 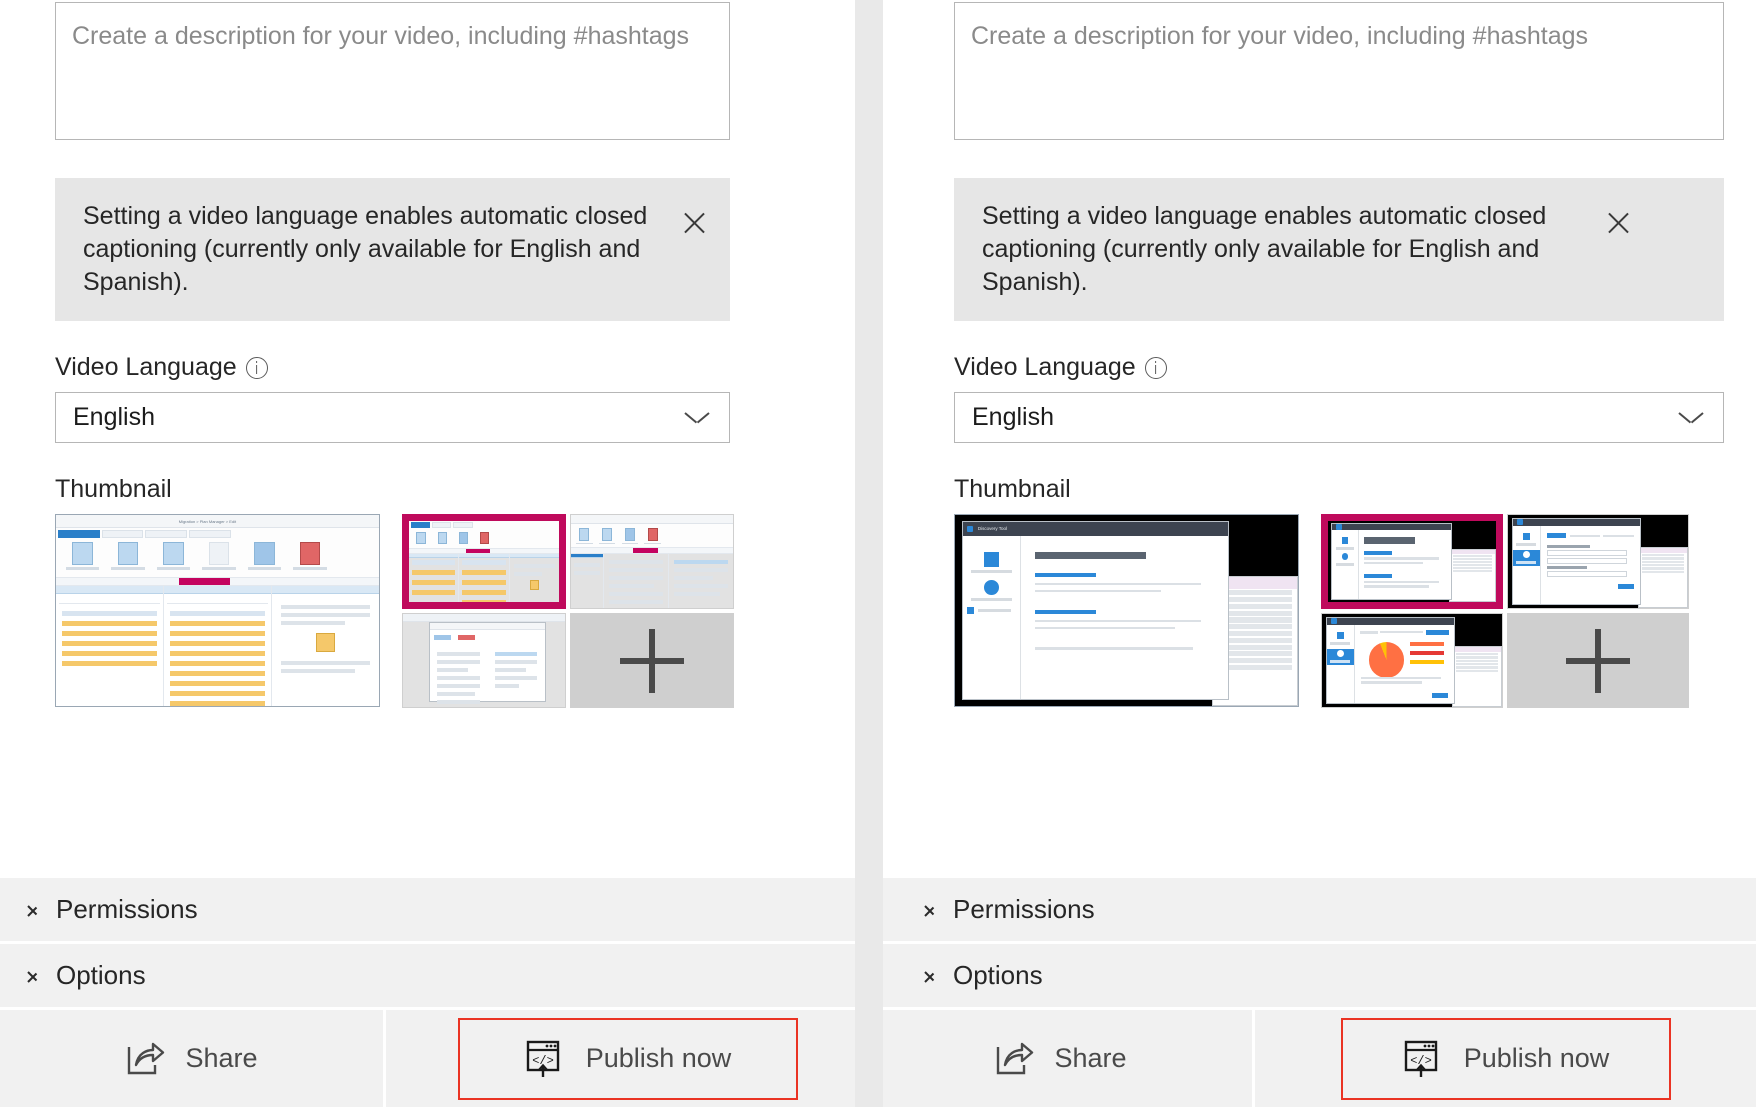 What do you see at coordinates (869, 553) in the screenshot?
I see `panel-divider` at bounding box center [869, 553].